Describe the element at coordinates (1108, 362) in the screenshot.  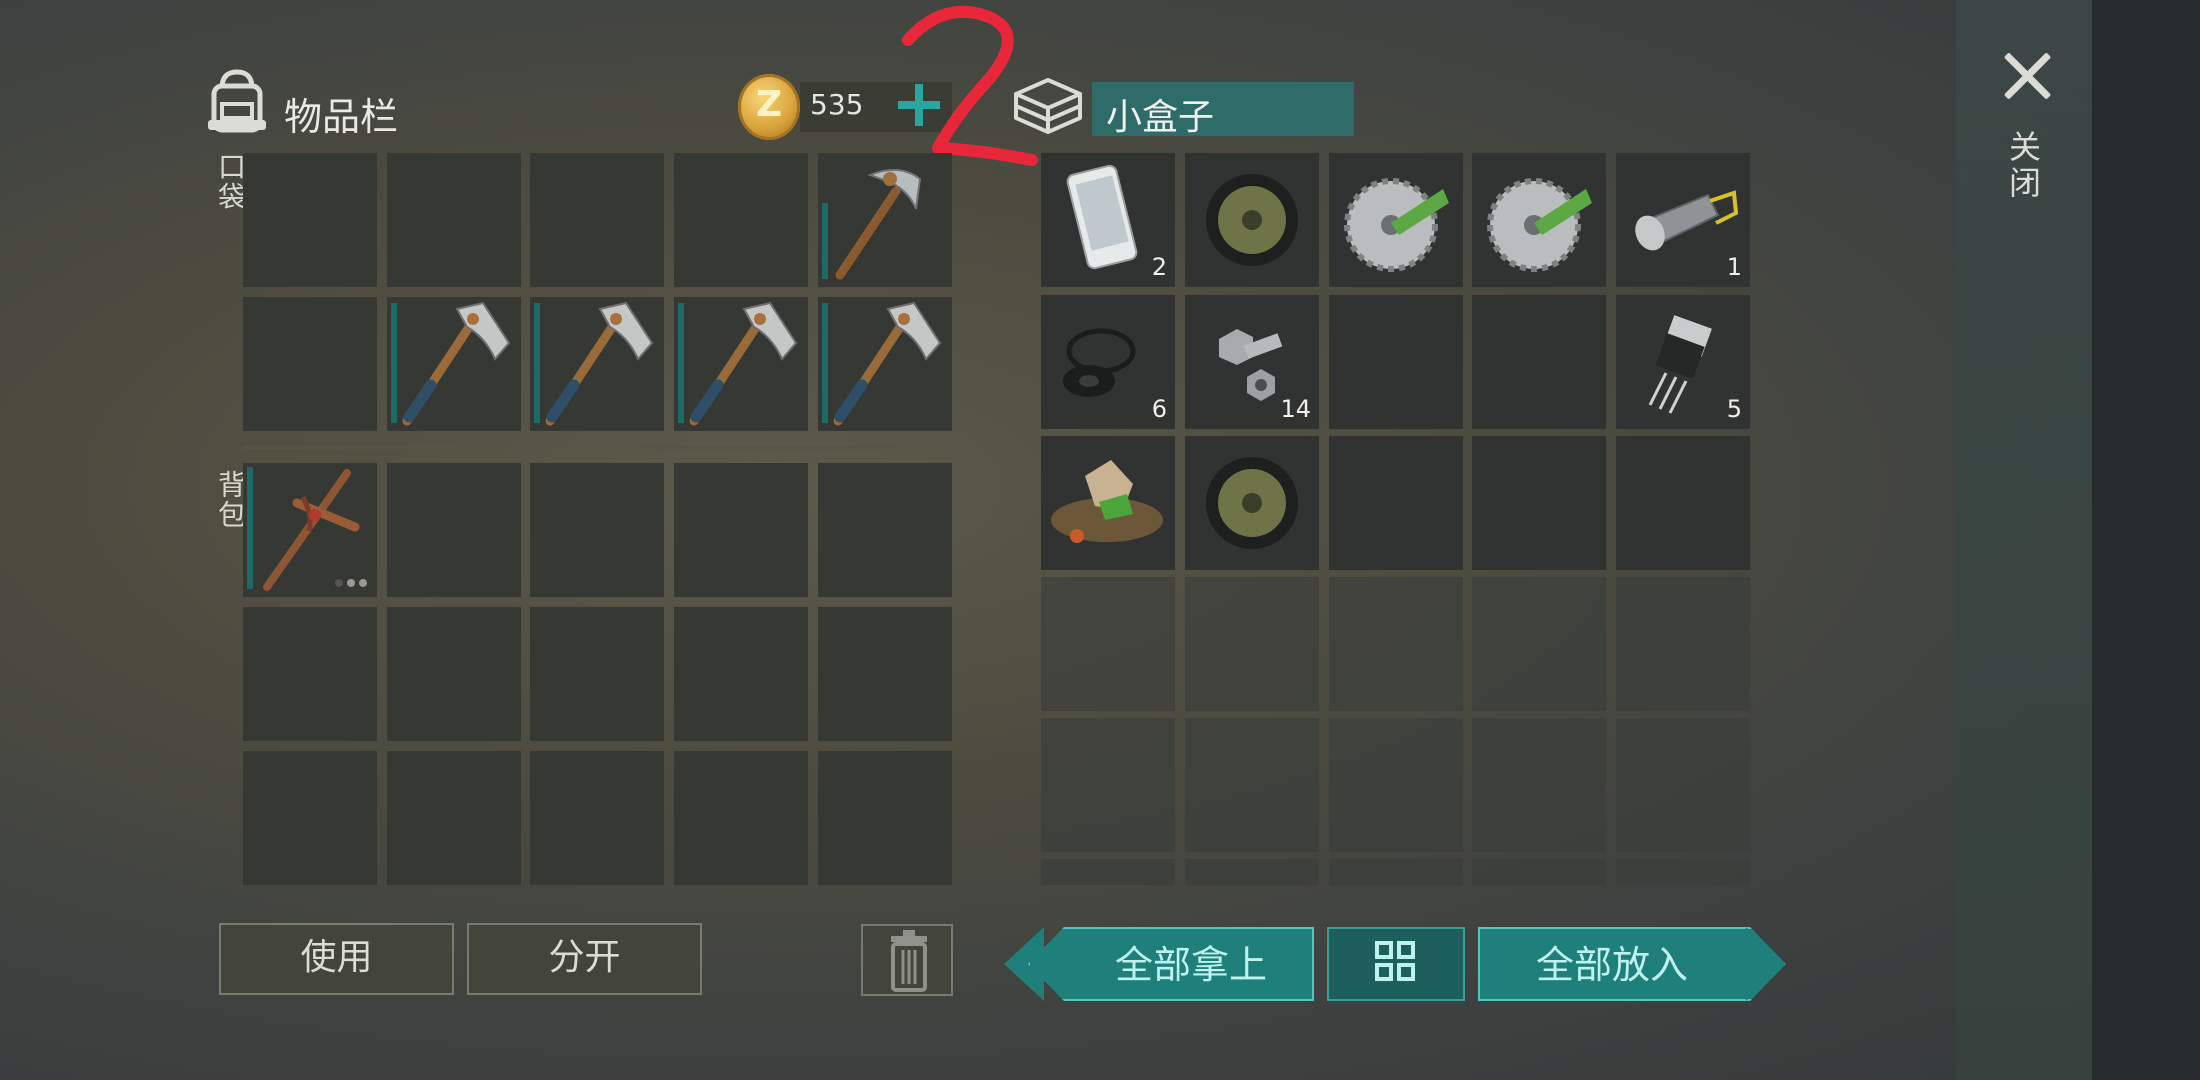
I see `container-slot-6: 6` at that location.